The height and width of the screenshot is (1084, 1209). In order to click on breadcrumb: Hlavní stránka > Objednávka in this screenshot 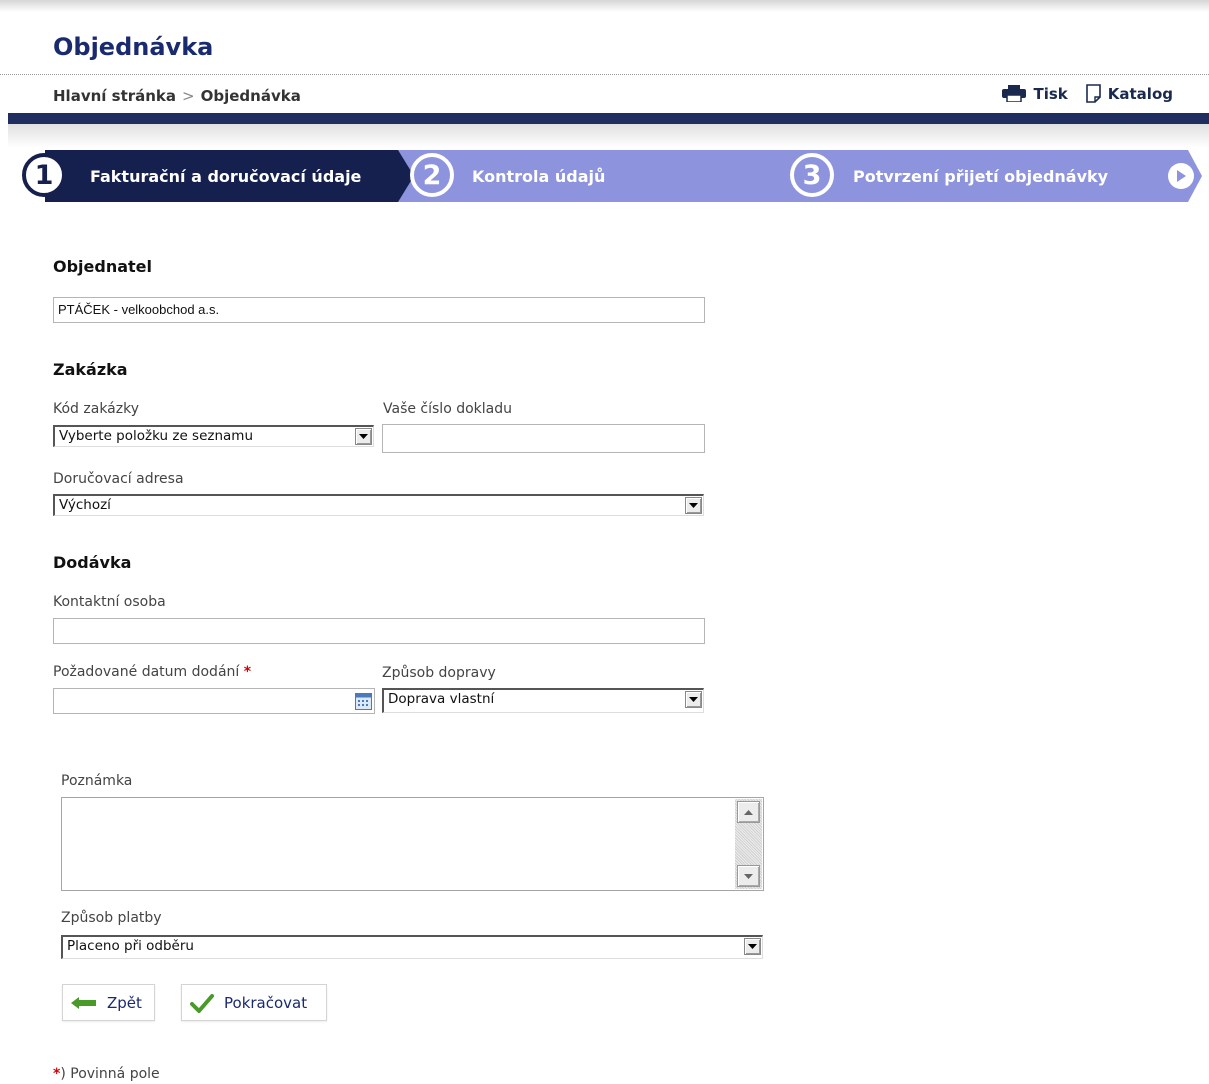, I will do `click(177, 96)`.